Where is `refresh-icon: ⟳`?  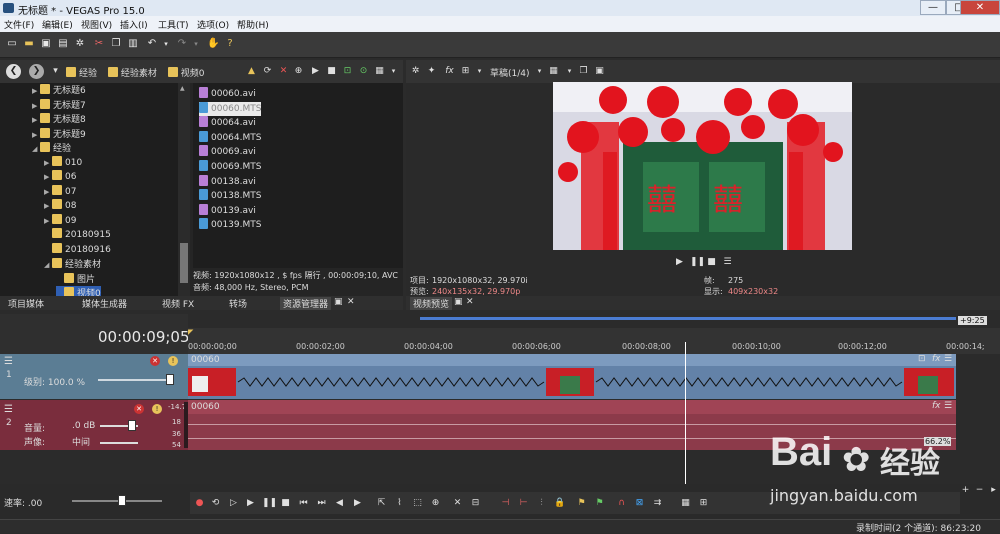
refresh-icon: ⟳ is located at coordinates (267, 71).